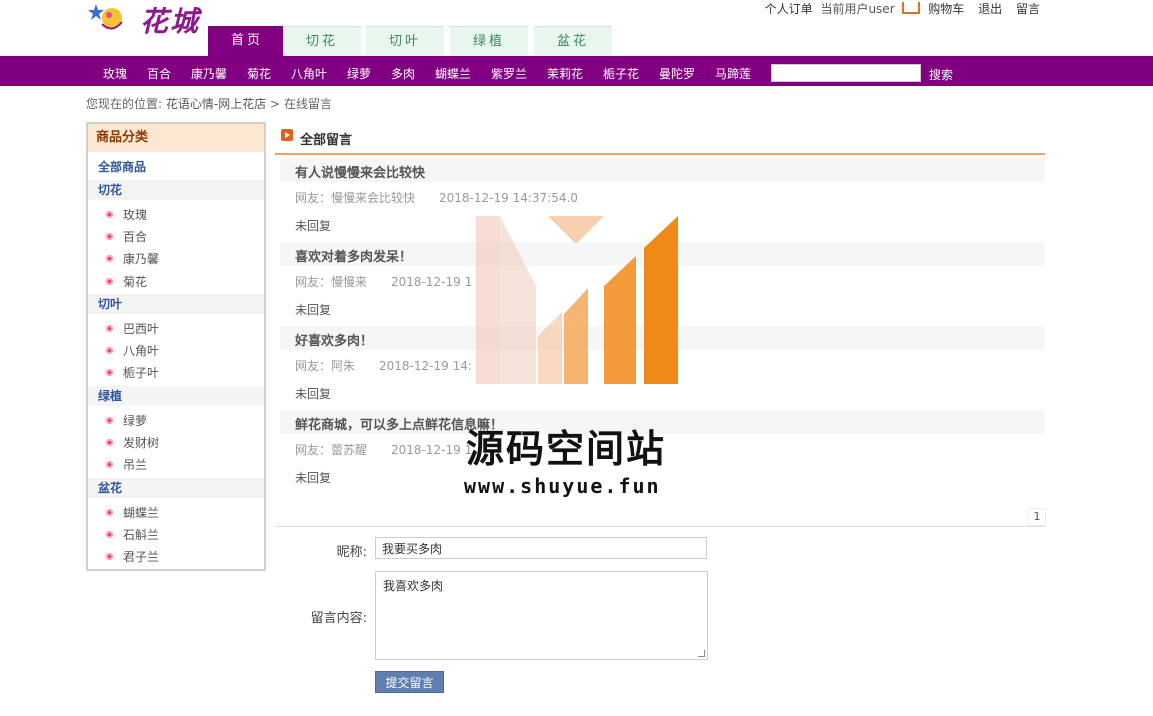 Image resolution: width=1153 pixels, height=716 pixels. What do you see at coordinates (662, 170) in the screenshot?
I see `message-title-row: 有人说慢慢来会比较快` at bounding box center [662, 170].